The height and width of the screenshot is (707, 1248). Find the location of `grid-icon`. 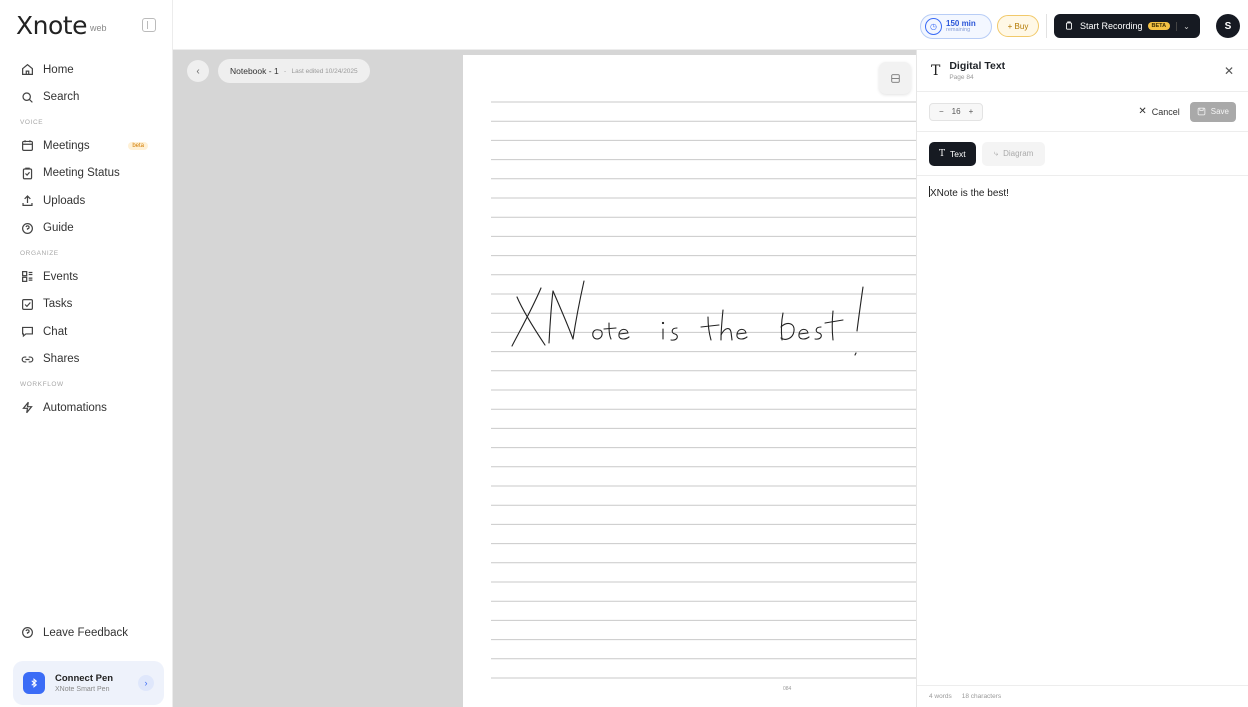

grid-icon is located at coordinates (895, 78).